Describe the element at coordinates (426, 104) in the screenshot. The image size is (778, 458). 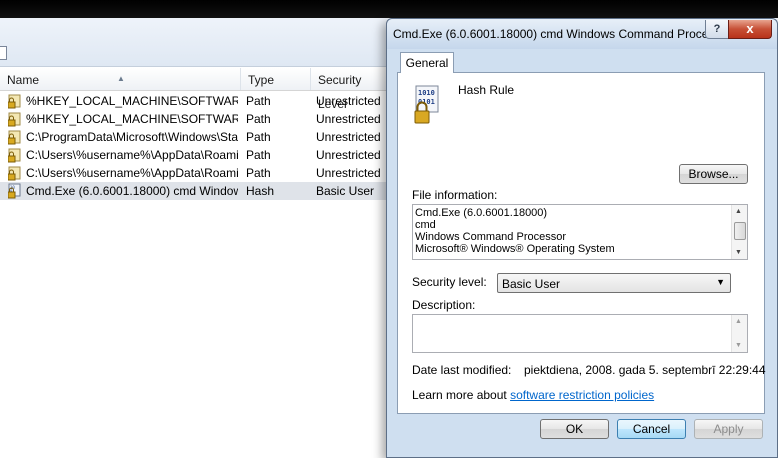
I see `hash-rule-icon: 1010 0101` at that location.